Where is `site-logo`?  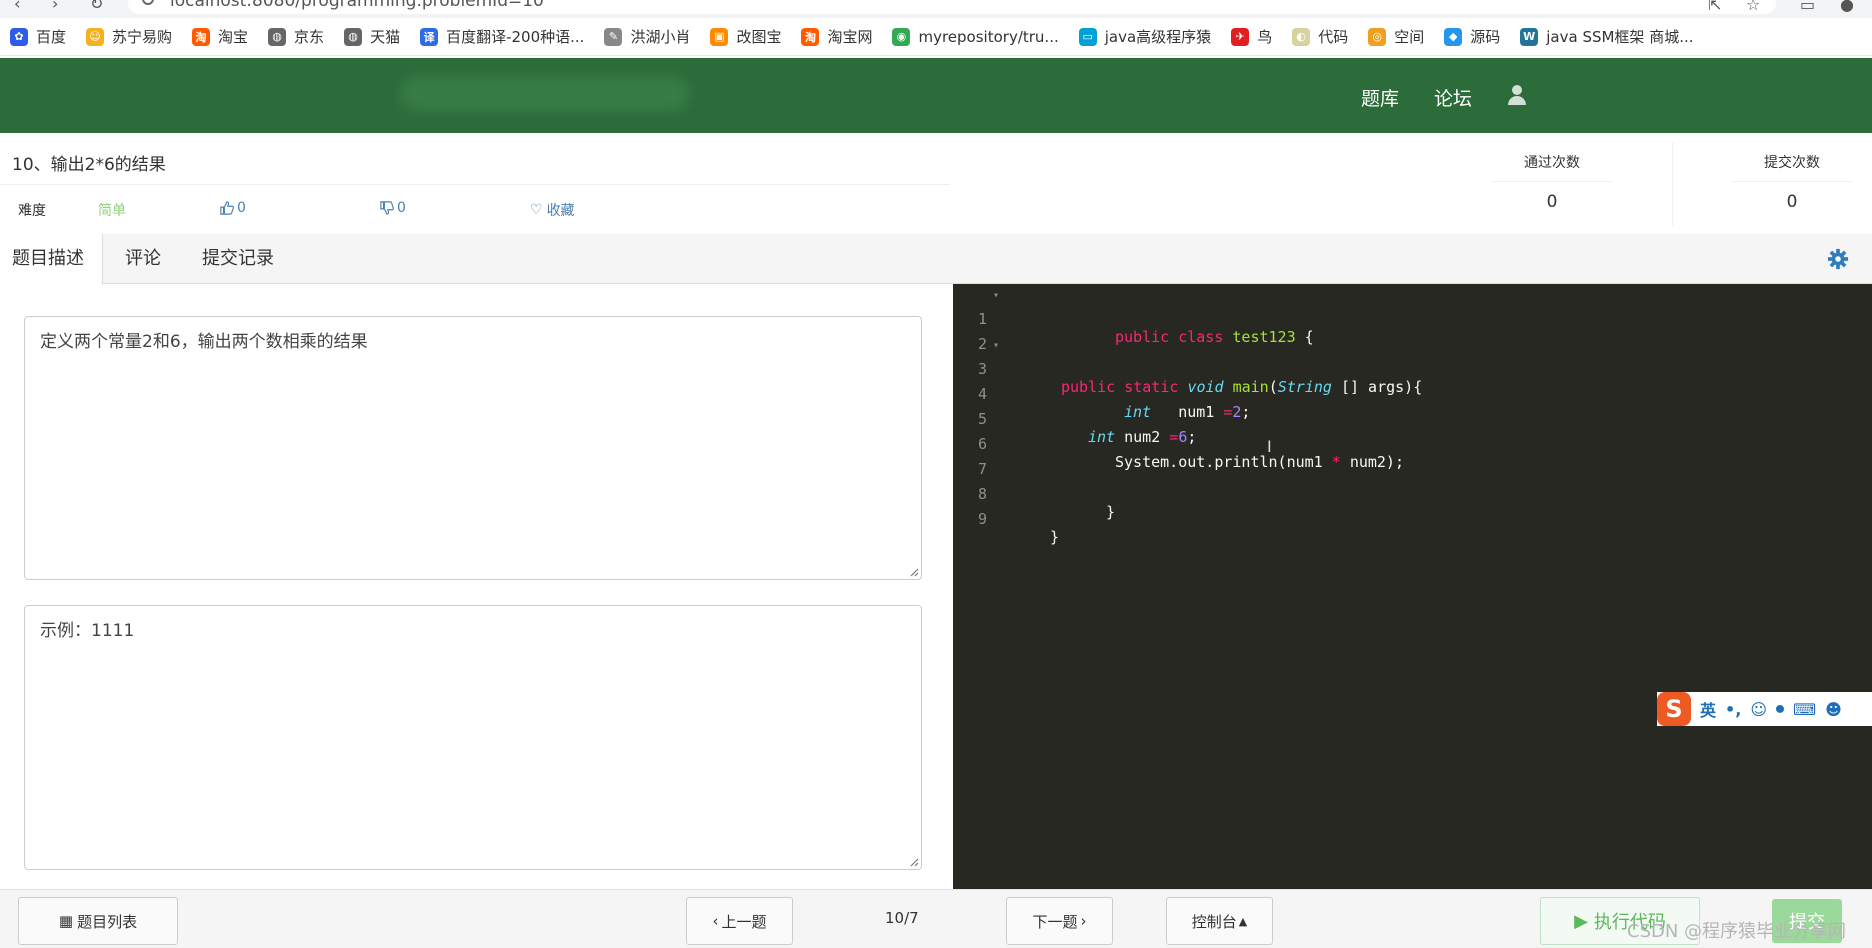 site-logo is located at coordinates (545, 94).